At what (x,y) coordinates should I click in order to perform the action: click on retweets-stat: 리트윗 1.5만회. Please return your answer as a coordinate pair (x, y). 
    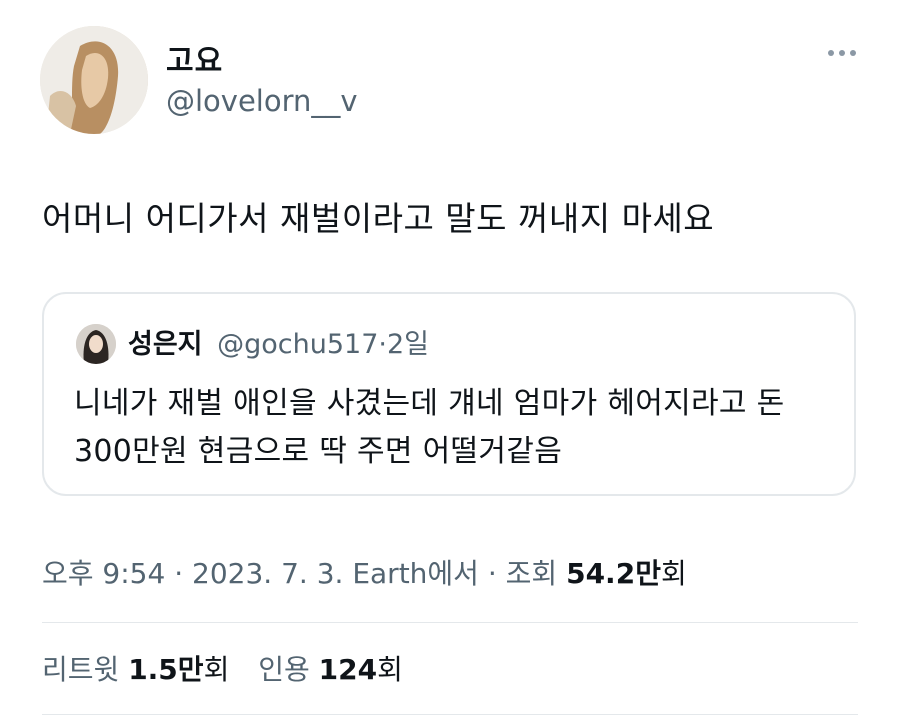
    Looking at the image, I should click on (140, 669).